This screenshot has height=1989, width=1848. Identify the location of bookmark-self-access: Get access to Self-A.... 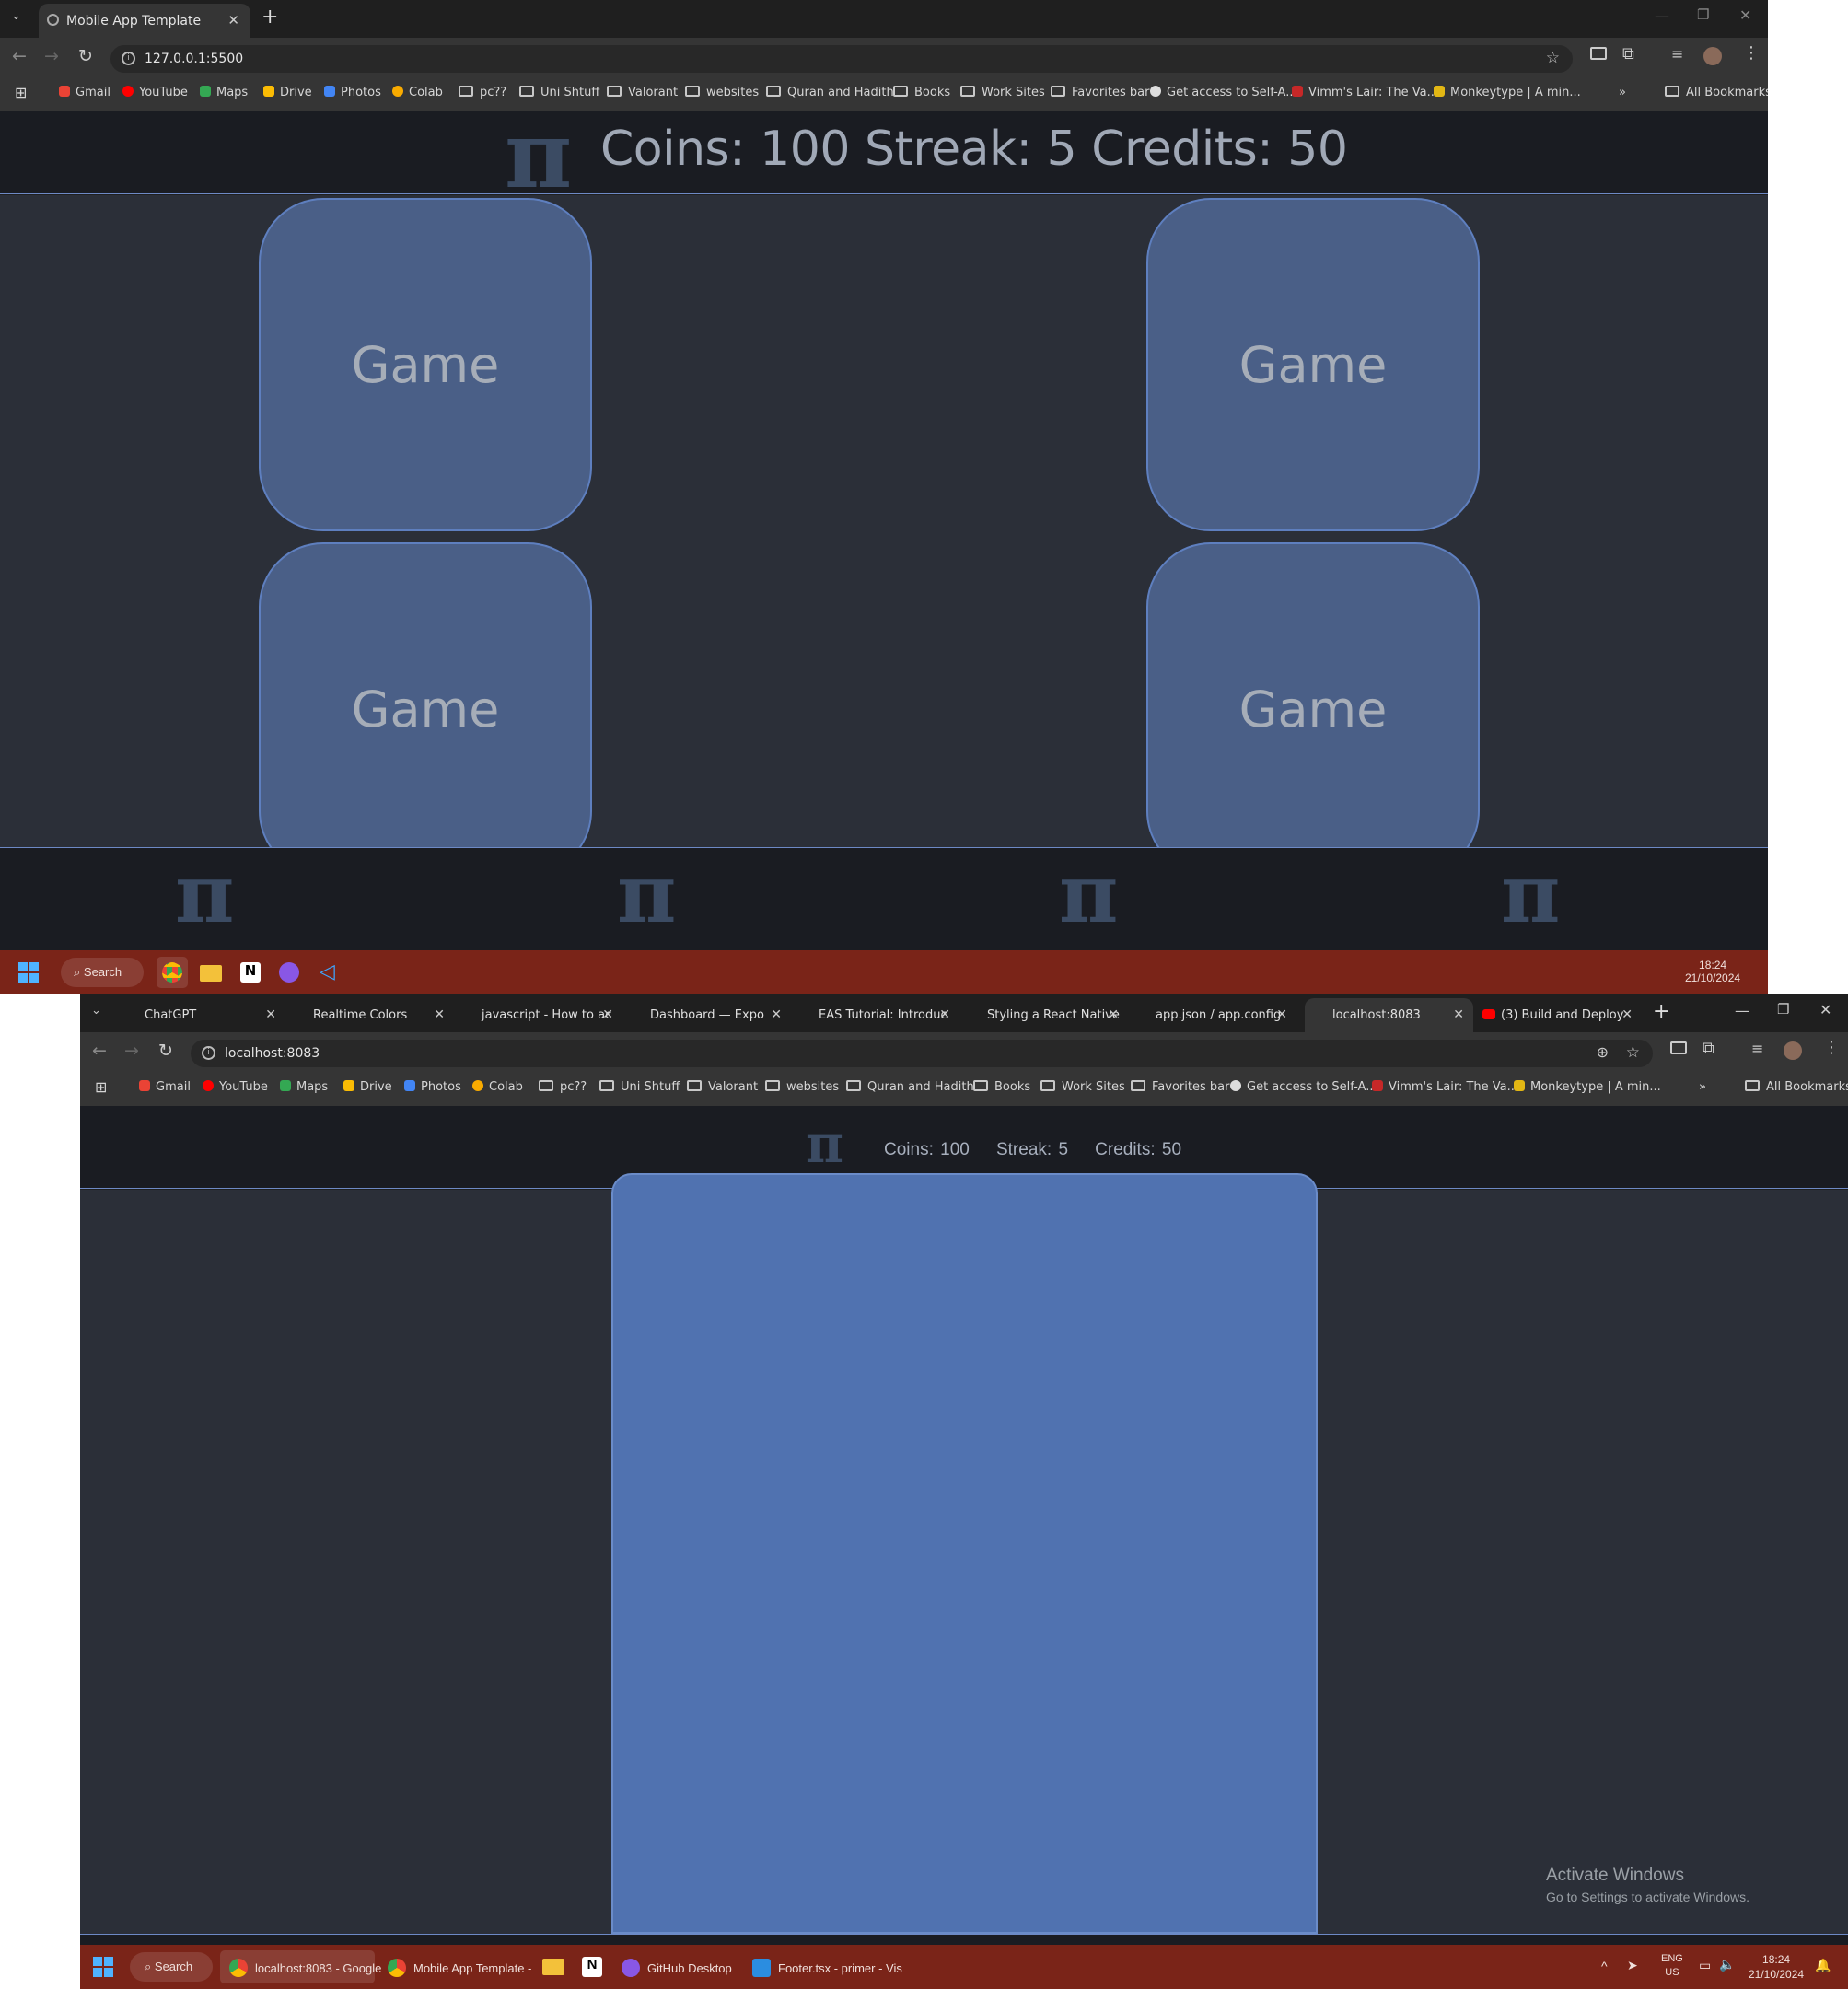
(1223, 92).